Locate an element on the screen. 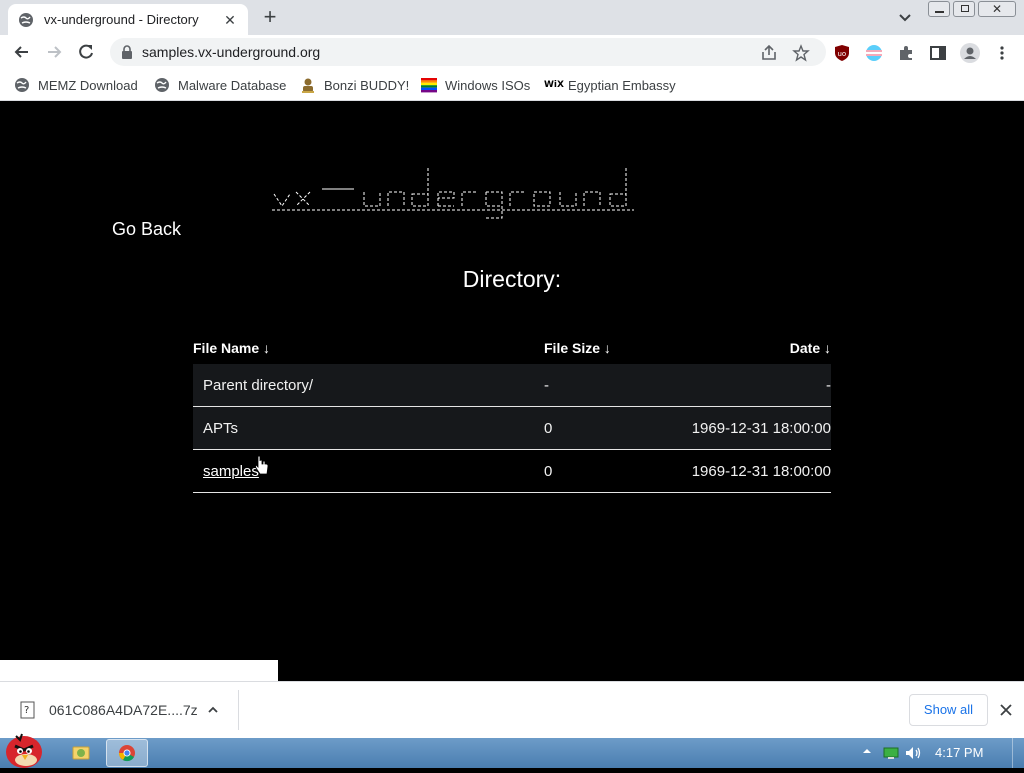 This screenshot has width=1024, height=773. taskbar-chrome-button is located at coordinates (127, 753).